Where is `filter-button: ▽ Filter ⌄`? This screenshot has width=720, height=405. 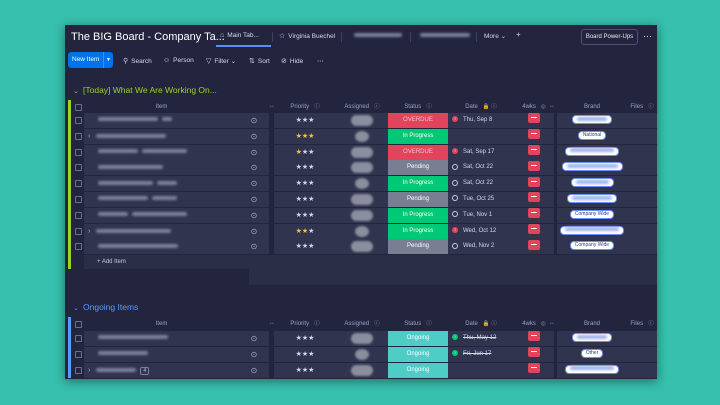
filter-button: ▽ Filter ⌄ is located at coordinates (221, 61).